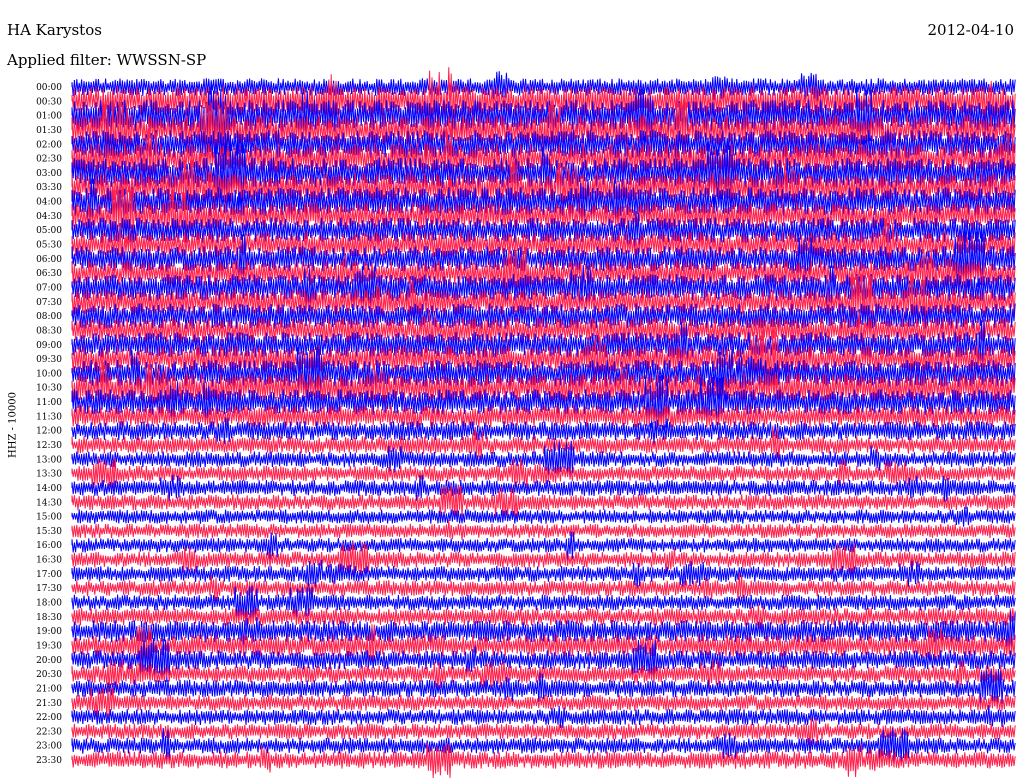 The height and width of the screenshot is (780, 1024). I want to click on tick-label: 17:30, so click(49, 589).